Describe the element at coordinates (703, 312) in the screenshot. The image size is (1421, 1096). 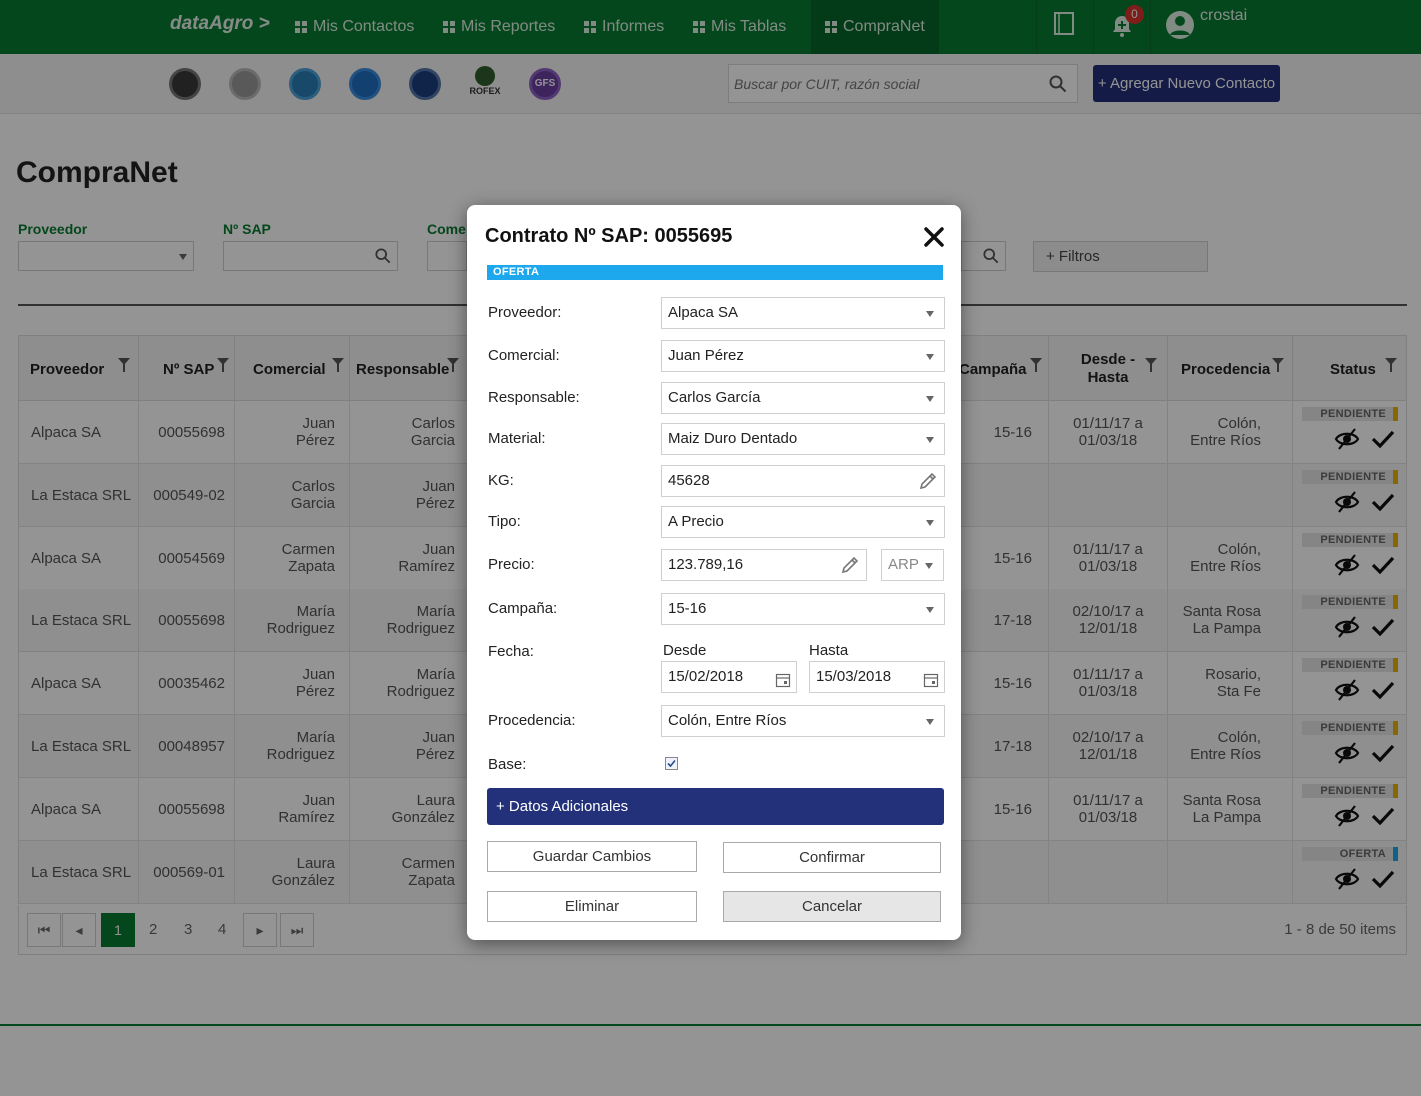
I see `proveedor-value: Alpaca SA` at that location.